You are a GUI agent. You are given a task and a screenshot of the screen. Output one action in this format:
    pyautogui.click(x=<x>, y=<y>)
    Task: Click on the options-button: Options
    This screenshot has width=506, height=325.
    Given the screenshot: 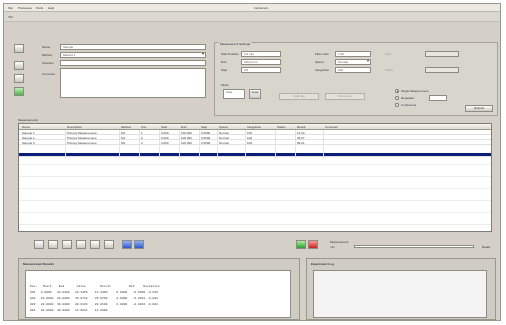 What is the action you would take?
    pyautogui.click(x=479, y=108)
    